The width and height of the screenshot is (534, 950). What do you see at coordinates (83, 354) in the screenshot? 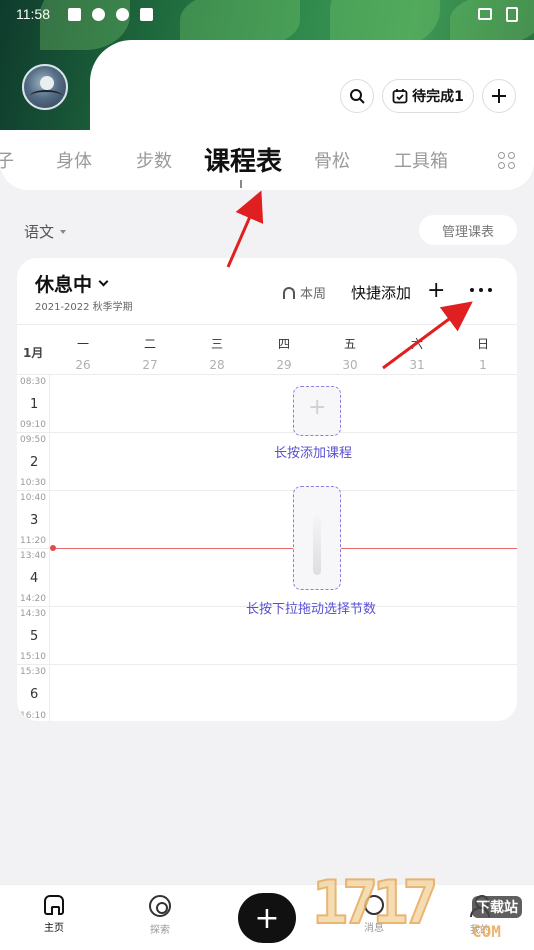
I see `day-column-header: 一 26` at bounding box center [83, 354].